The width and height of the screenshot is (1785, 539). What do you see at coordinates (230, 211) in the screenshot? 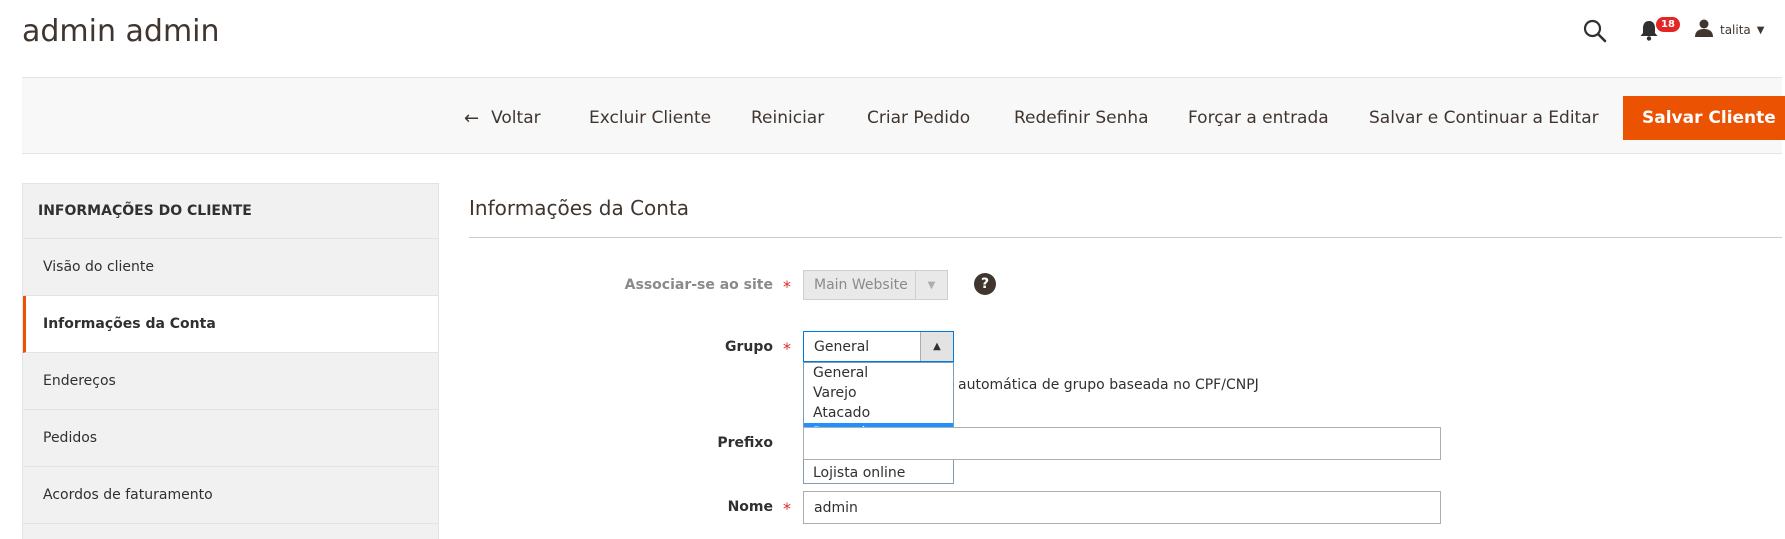
I see `sidebar-title: INFORMAÇÕES DO CLIENTE` at bounding box center [230, 211].